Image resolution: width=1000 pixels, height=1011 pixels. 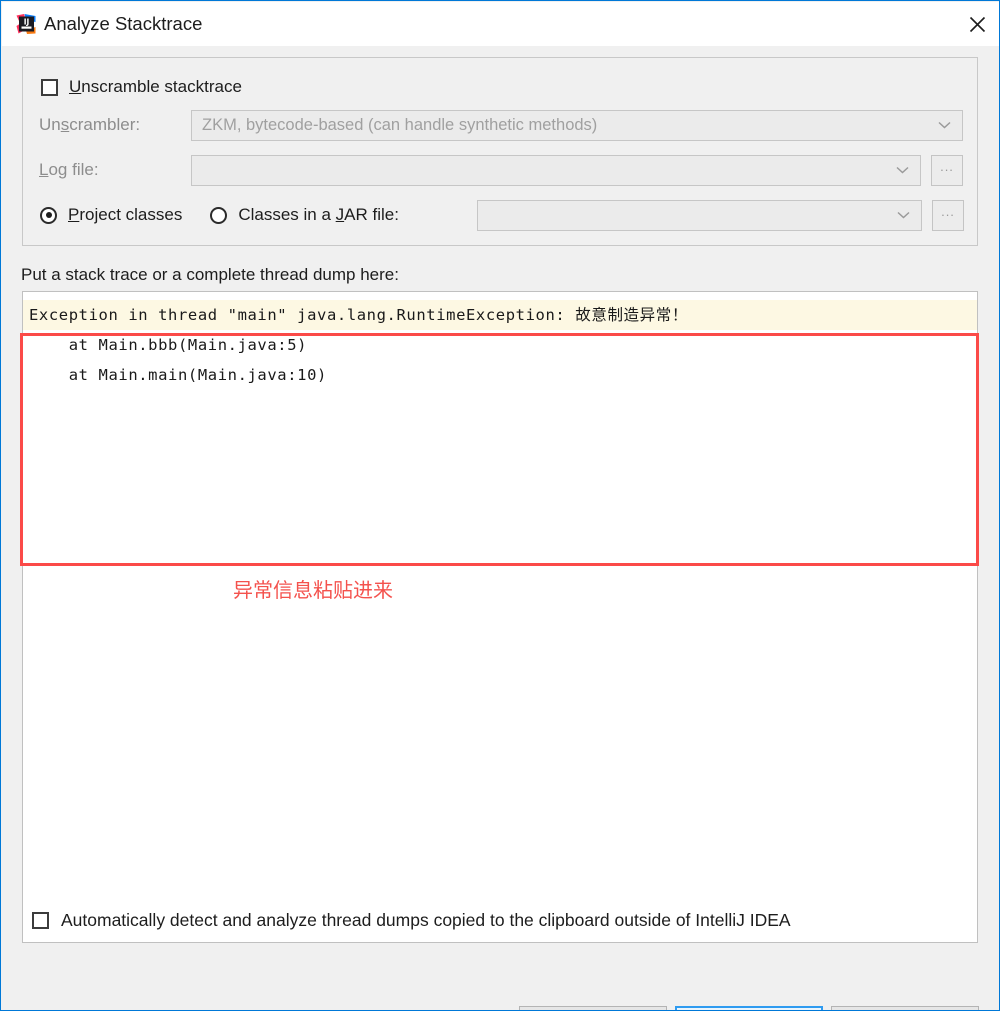 What do you see at coordinates (40, 920) in the screenshot?
I see `auto-detect-checkbox` at bounding box center [40, 920].